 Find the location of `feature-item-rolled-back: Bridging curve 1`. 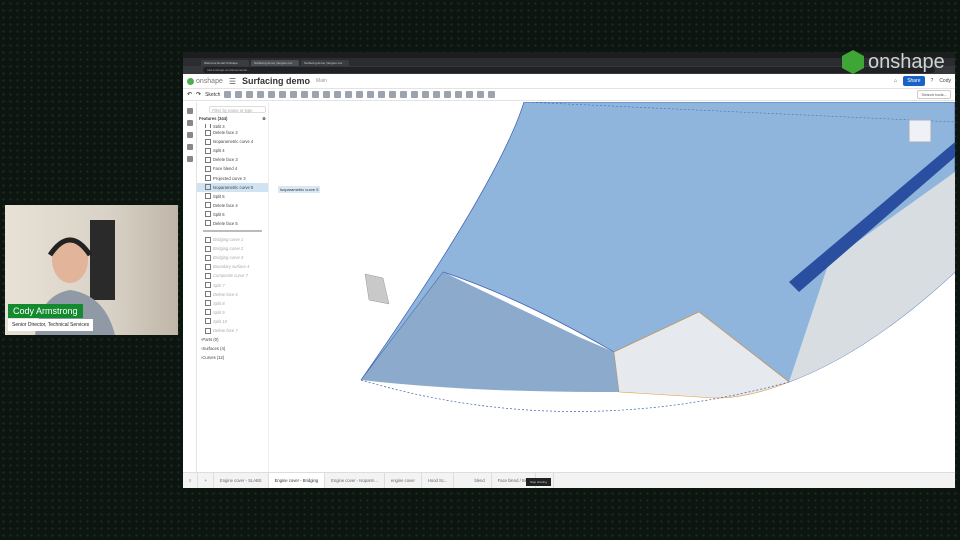

feature-item-rolled-back: Bridging curve 1 is located at coordinates (232, 239).